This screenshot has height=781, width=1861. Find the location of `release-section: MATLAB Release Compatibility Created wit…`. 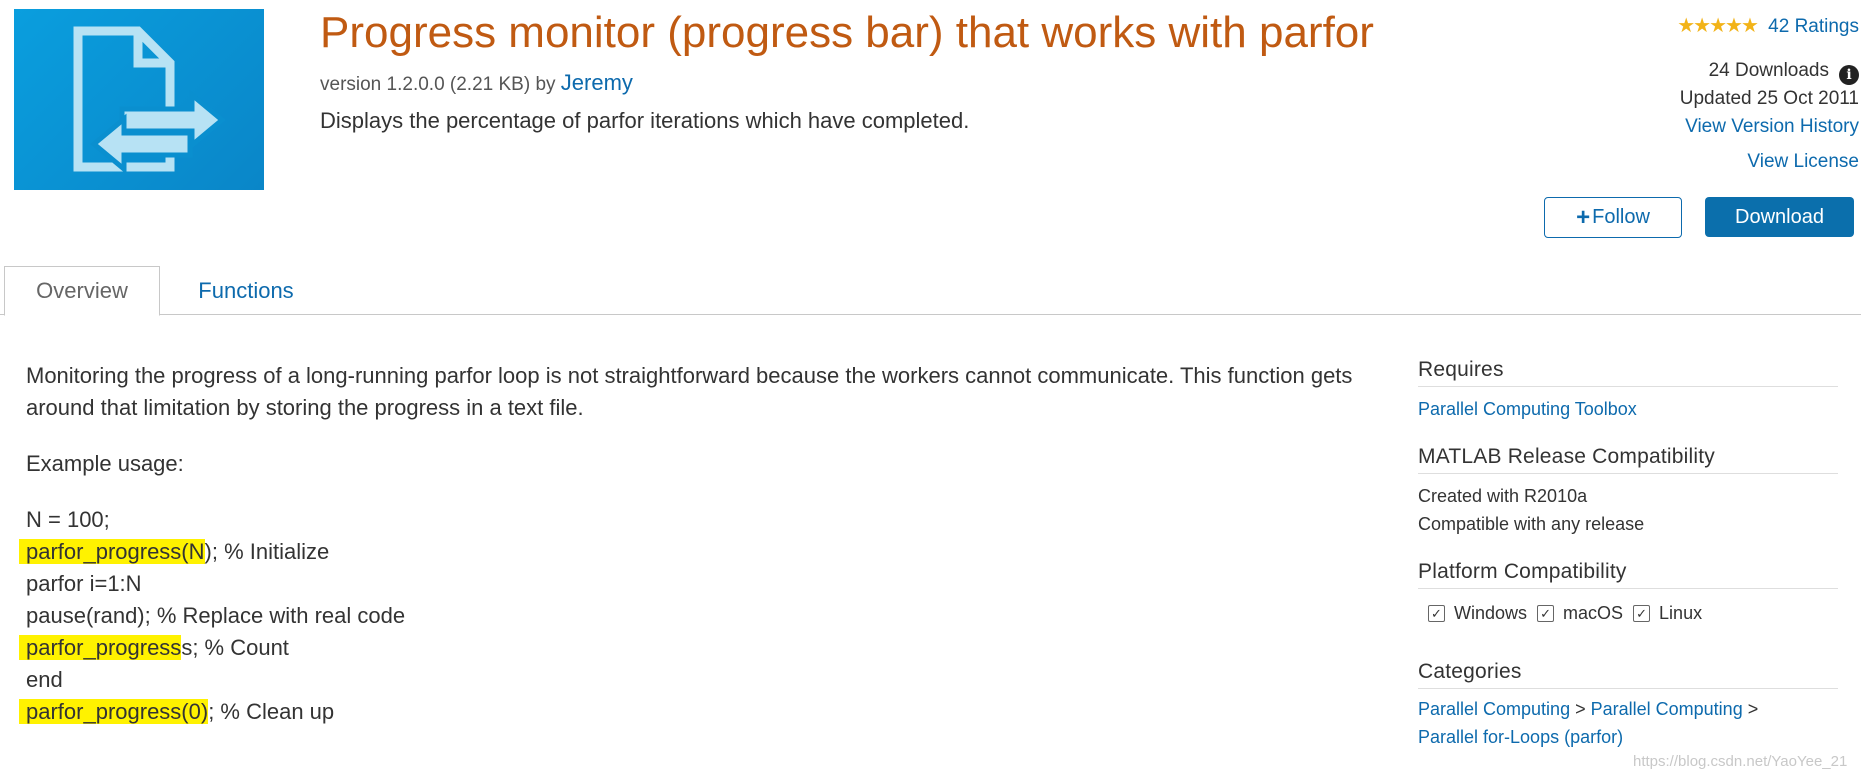

release-section: MATLAB Release Compatibility Created wit… is located at coordinates (1628, 491).